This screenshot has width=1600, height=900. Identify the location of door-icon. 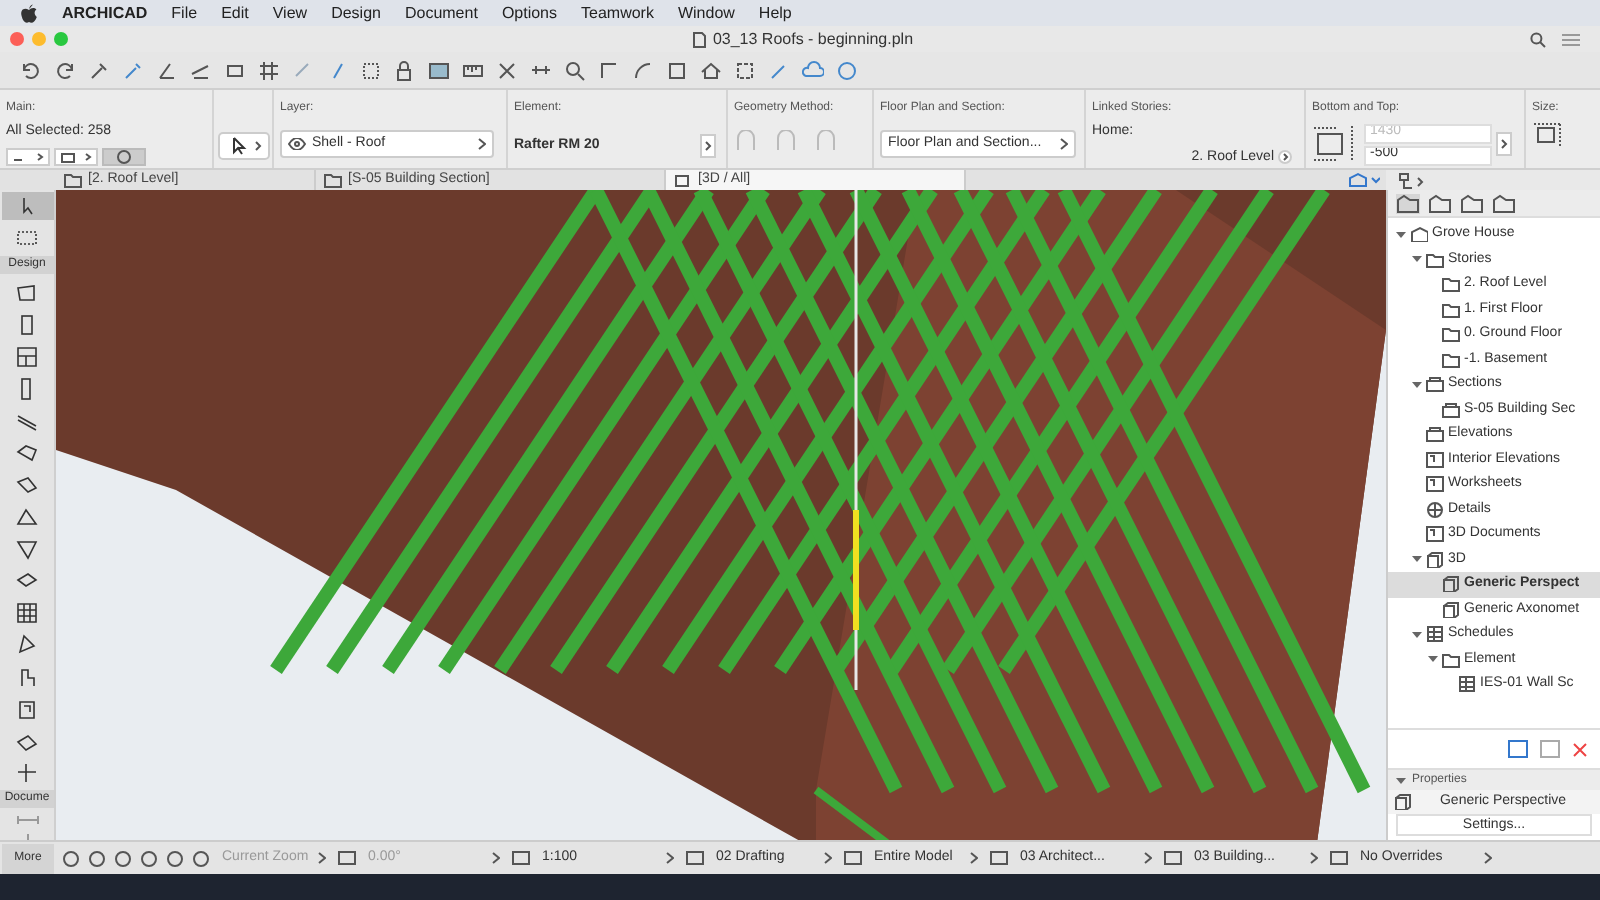
(27, 324).